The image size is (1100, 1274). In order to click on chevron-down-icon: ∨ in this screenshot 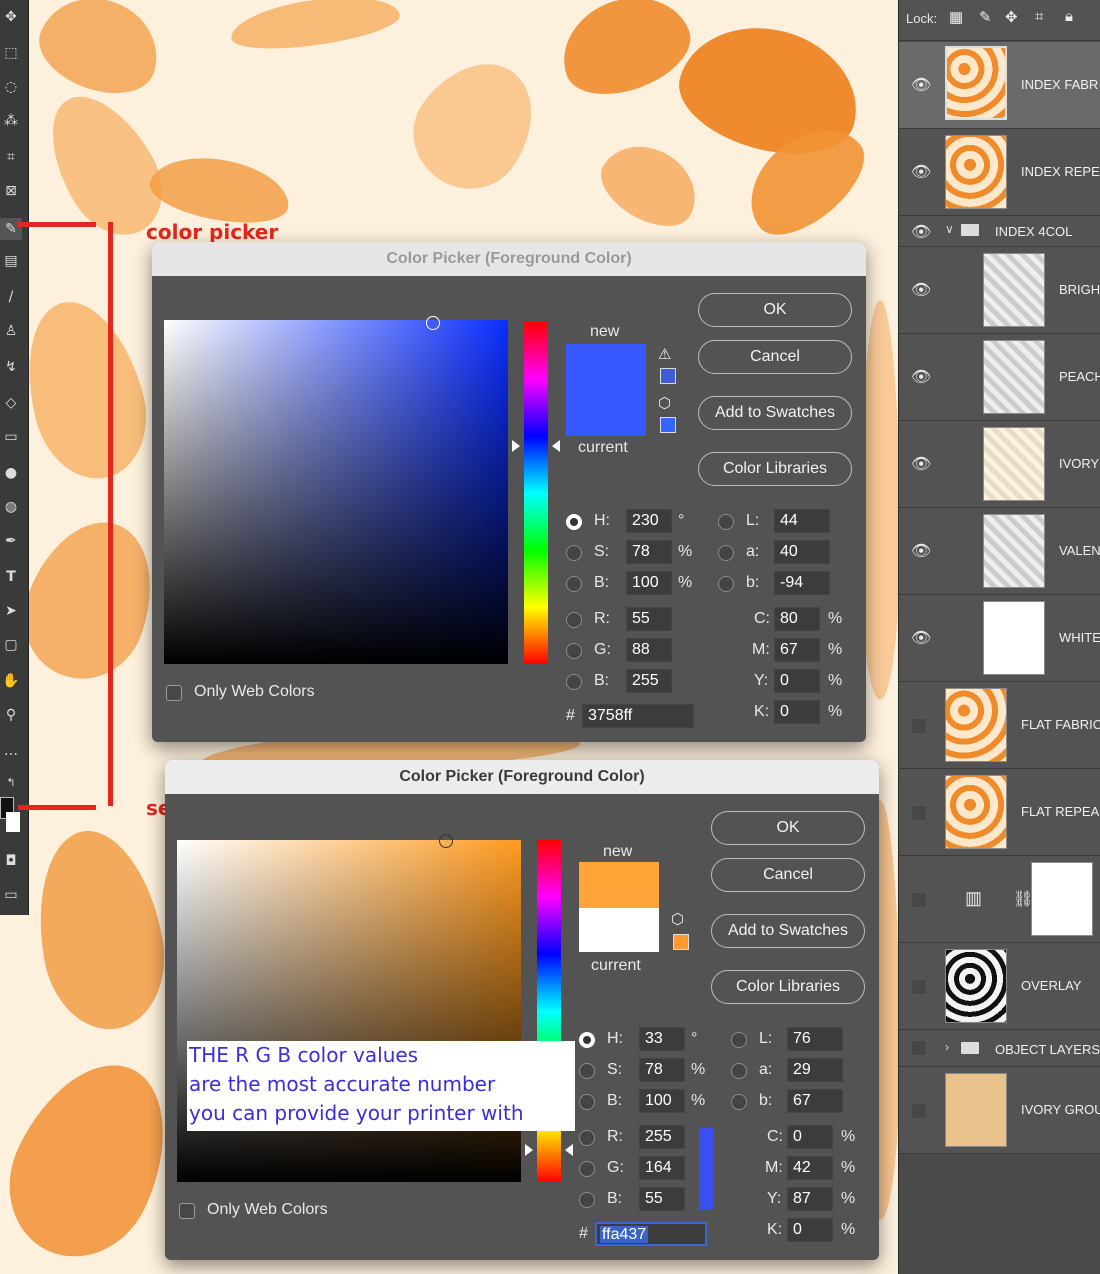, I will do `click(949, 229)`.